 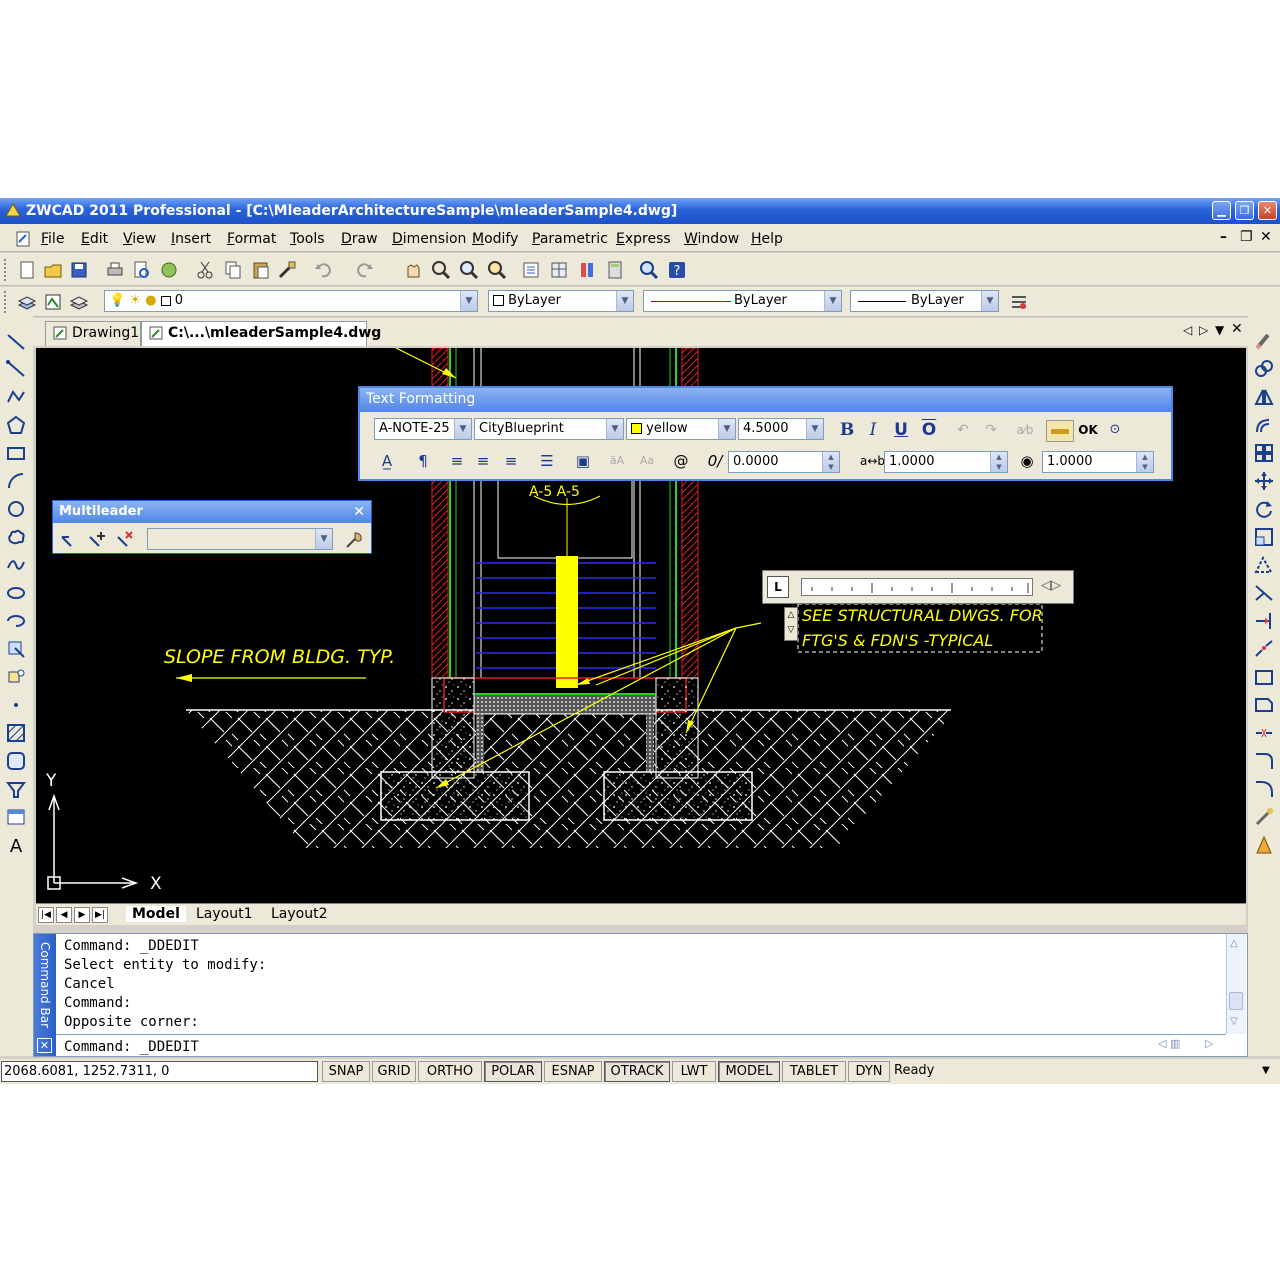 I want to click on polar-toggle: POLAR, so click(x=513, y=1071).